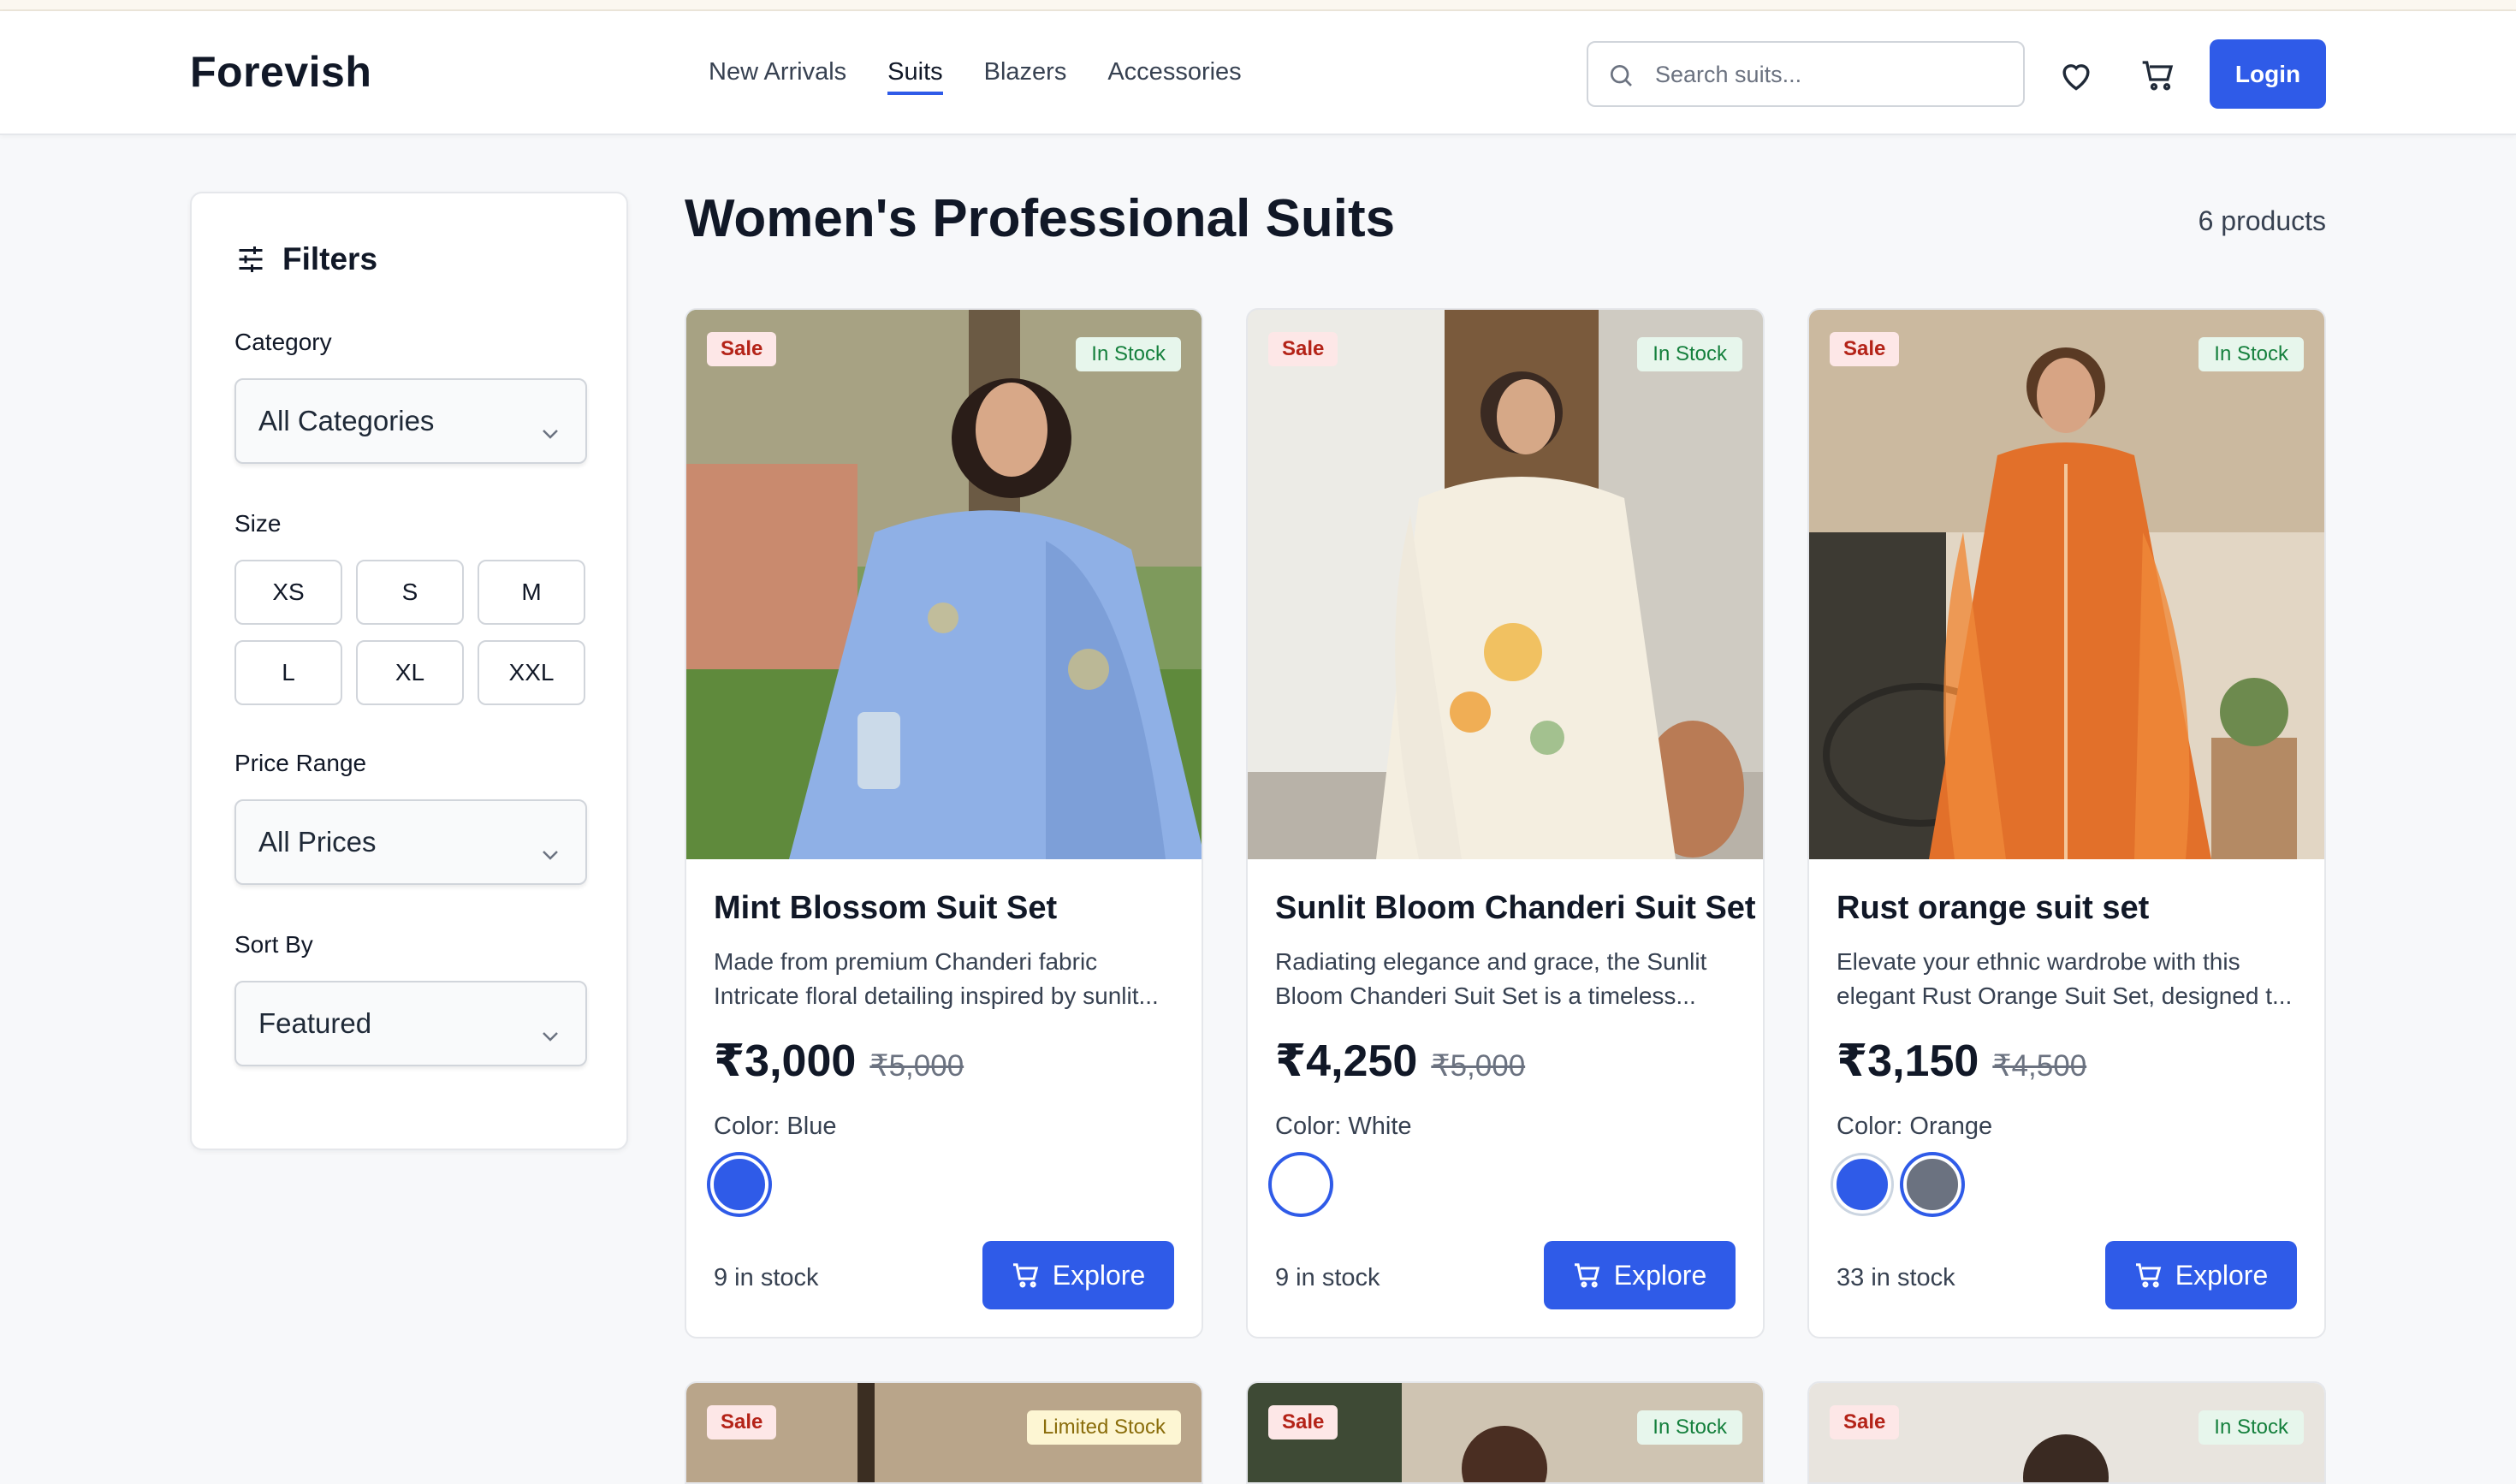 The height and width of the screenshot is (1484, 2516). Describe the element at coordinates (1174, 77) in the screenshot. I see `nav-accessories: Accessories` at that location.